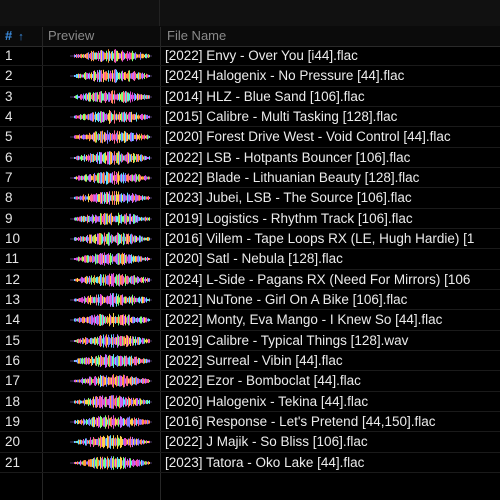 The height and width of the screenshot is (500, 500). Describe the element at coordinates (250, 463) in the screenshot. I see `table-row: 21 [2023] Tatora - Oko Lake [44].flac` at that location.